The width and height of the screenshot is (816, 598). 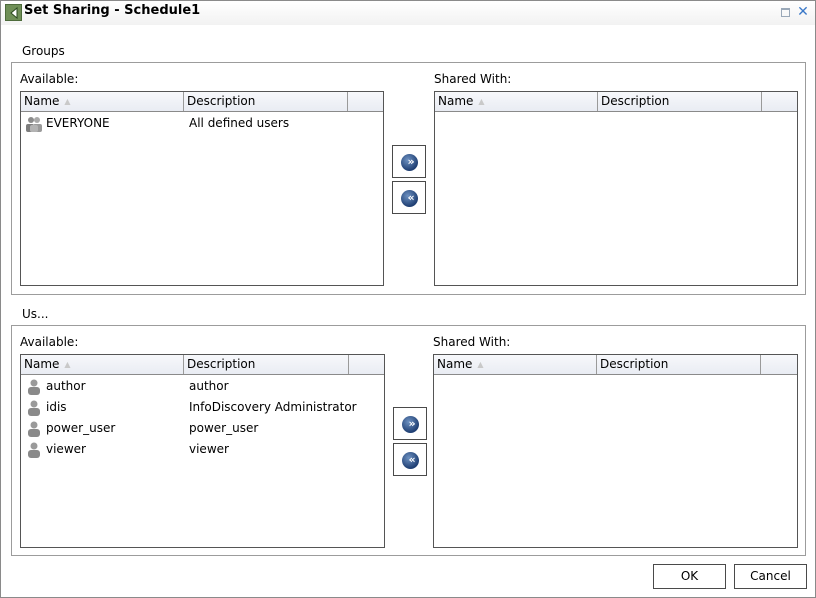 I want to click on table-row: EVERYONE All defined users, so click(x=202, y=124).